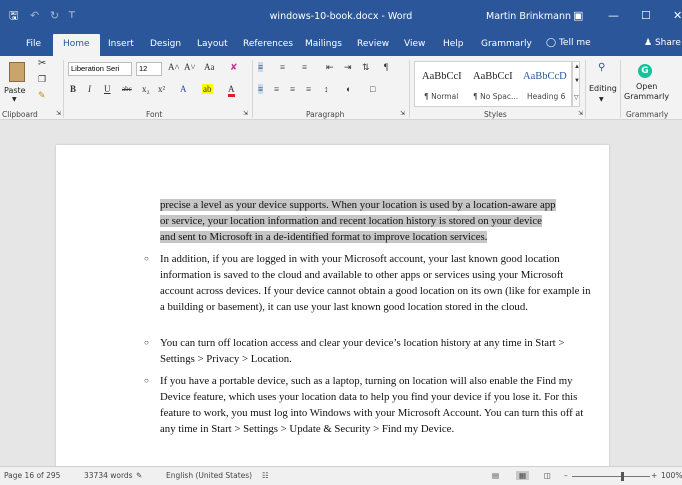 The image size is (682, 485). Describe the element at coordinates (523, 475) in the screenshot. I see `print-layout-icon: ▦` at that location.